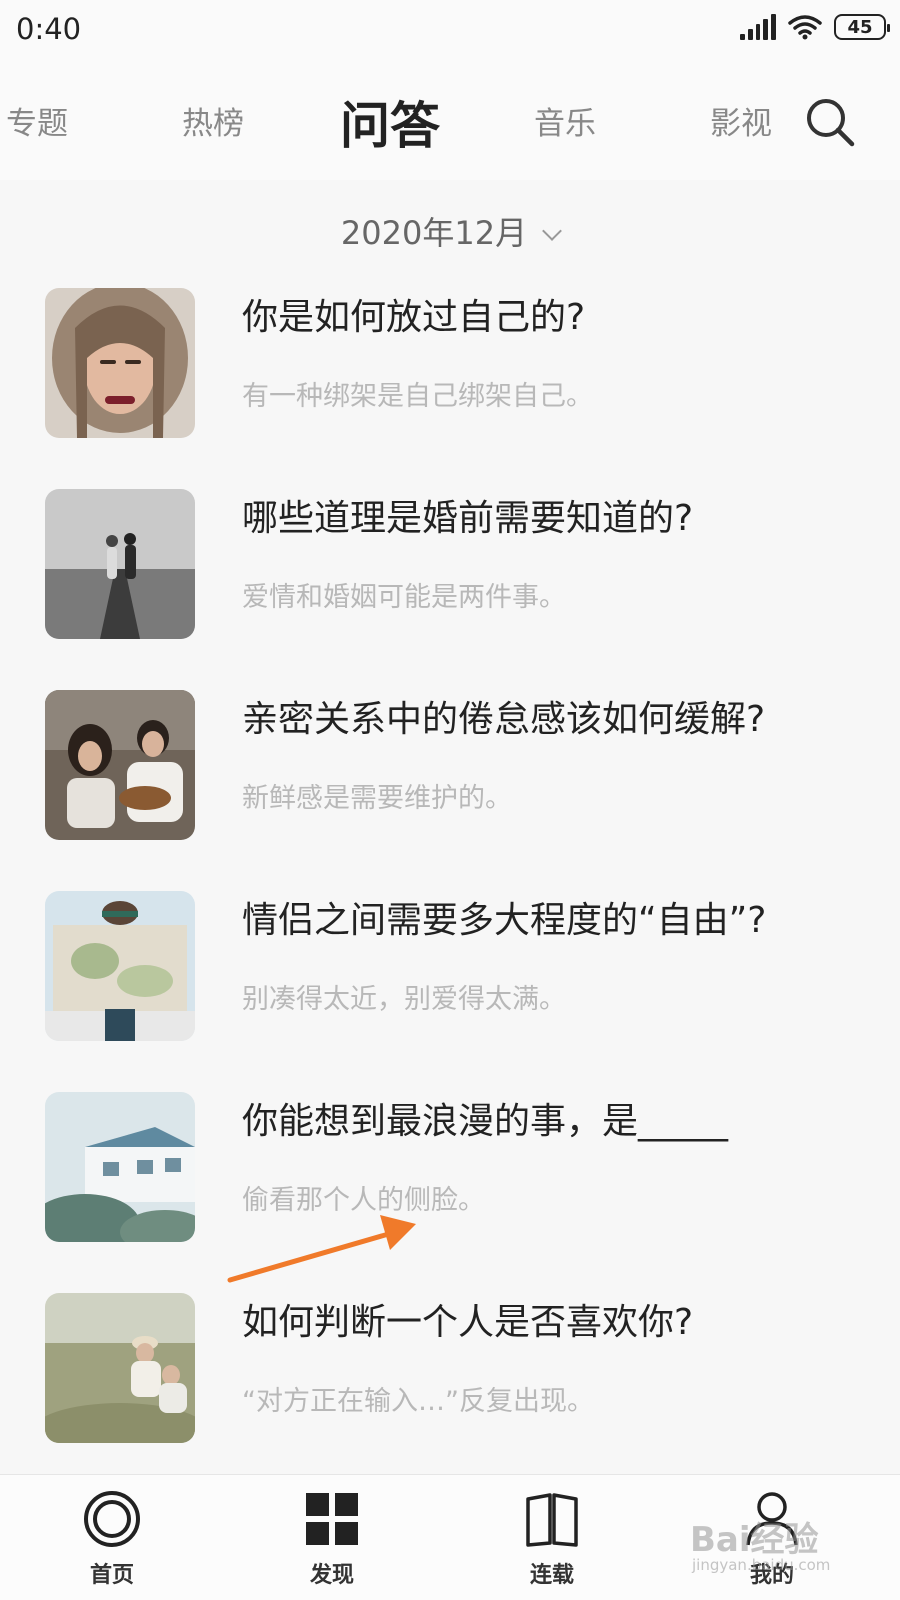 The height and width of the screenshot is (1600, 900). I want to click on battery-icon: 45, so click(862, 27).